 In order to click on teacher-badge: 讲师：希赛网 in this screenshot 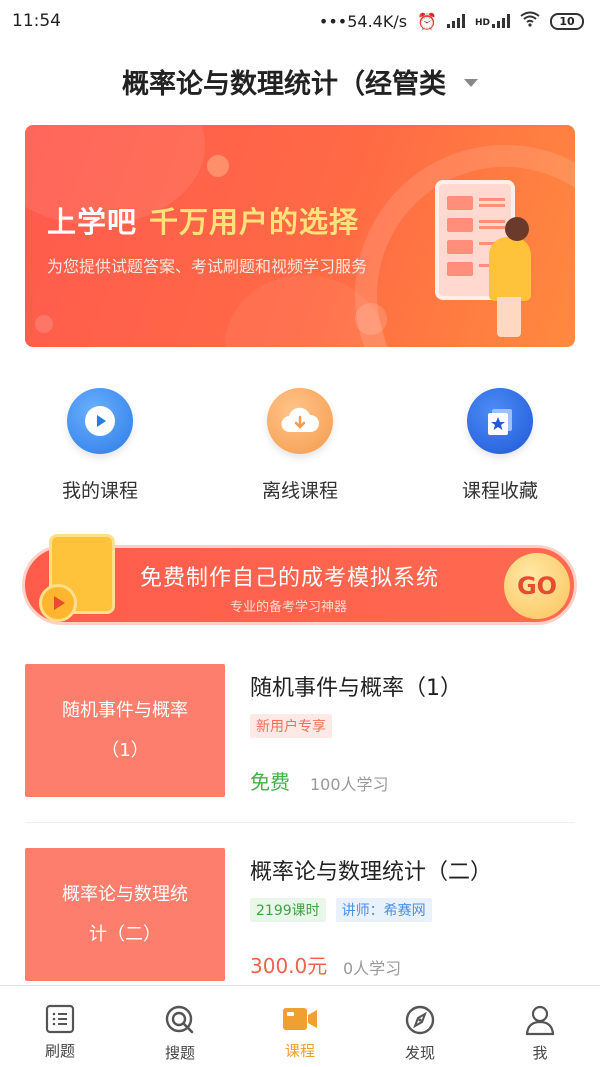, I will do `click(383, 910)`.